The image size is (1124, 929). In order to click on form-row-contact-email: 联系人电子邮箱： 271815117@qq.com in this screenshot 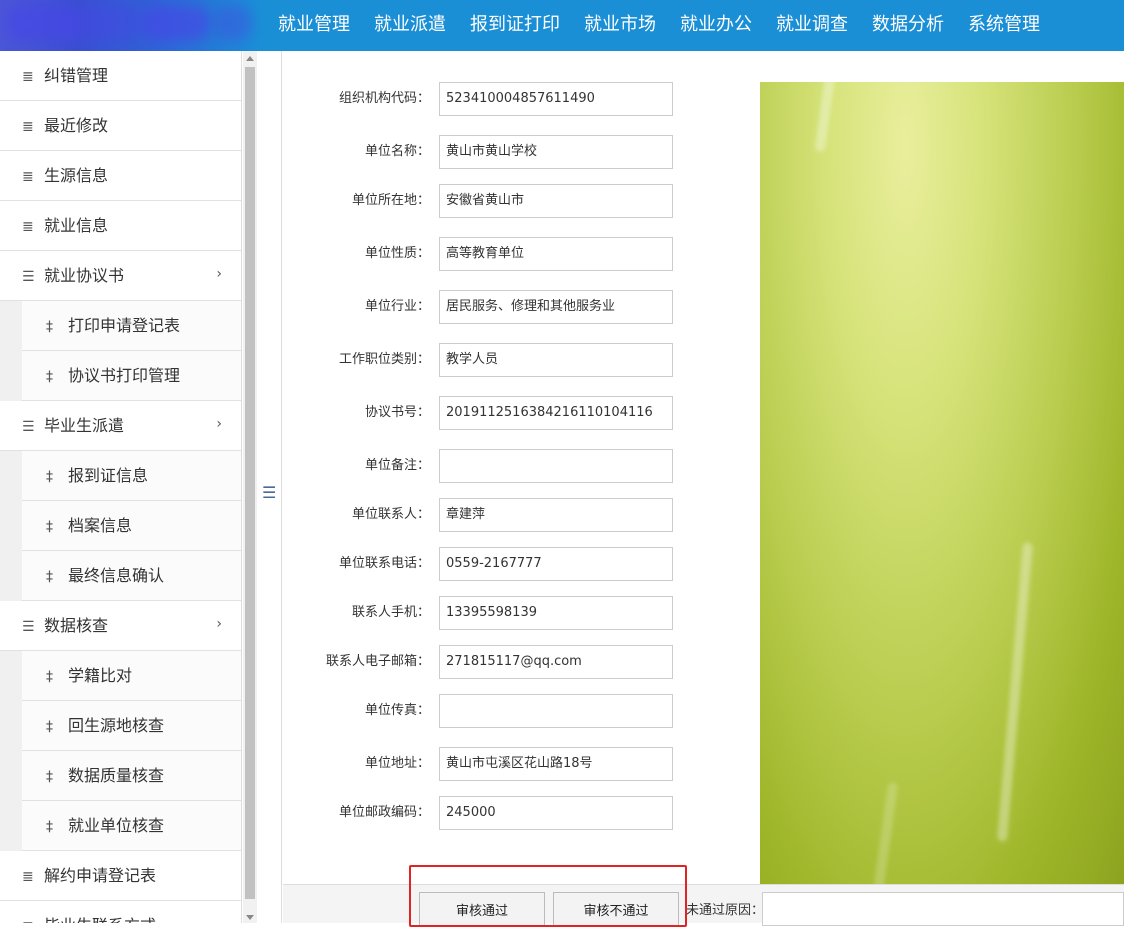, I will do `click(521, 662)`.